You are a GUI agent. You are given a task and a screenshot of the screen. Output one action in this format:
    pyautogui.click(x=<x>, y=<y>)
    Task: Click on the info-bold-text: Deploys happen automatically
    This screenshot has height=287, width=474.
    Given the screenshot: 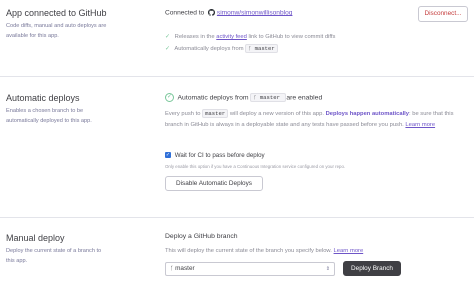 What is the action you would take?
    pyautogui.click(x=367, y=114)
    